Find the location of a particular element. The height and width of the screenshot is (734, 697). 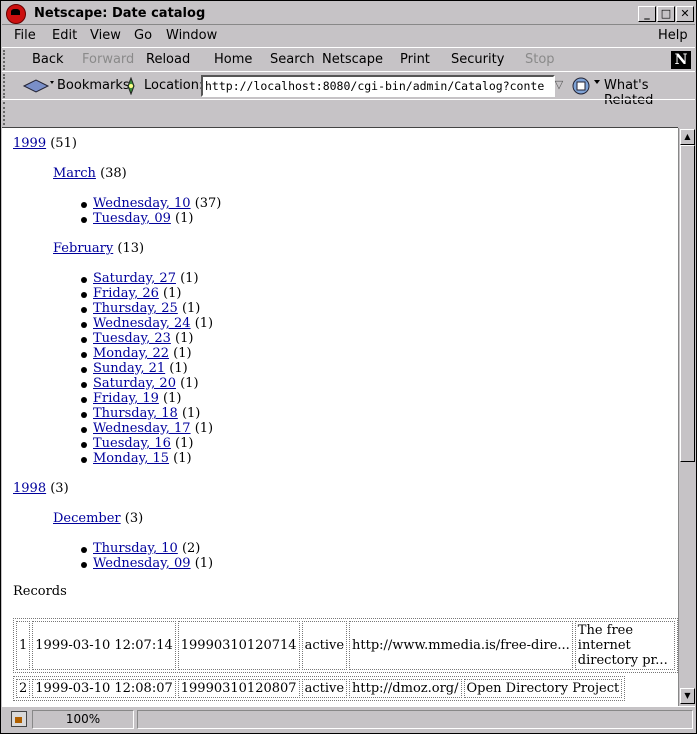

whats-related-icon is located at coordinates (586, 86).